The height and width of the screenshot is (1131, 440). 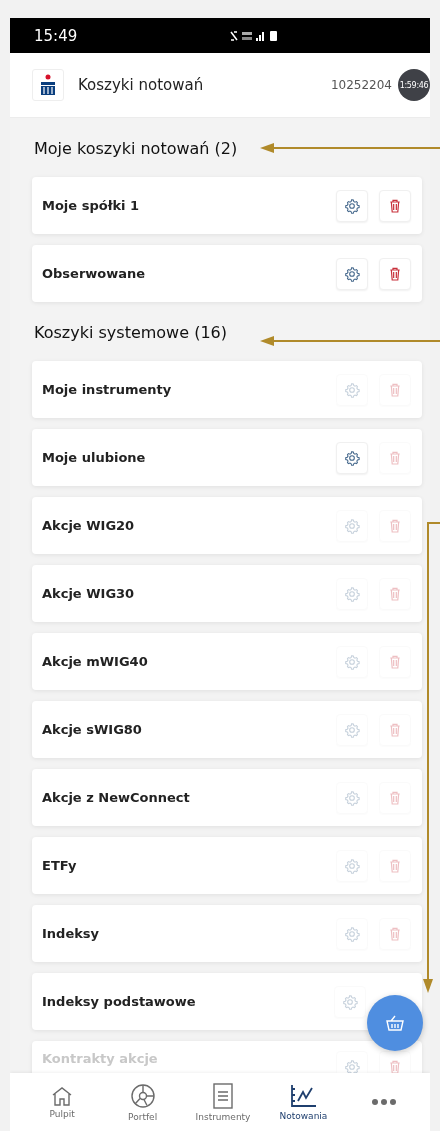 I want to click on section-heading: Koszyki systemowe (16), so click(x=130, y=333).